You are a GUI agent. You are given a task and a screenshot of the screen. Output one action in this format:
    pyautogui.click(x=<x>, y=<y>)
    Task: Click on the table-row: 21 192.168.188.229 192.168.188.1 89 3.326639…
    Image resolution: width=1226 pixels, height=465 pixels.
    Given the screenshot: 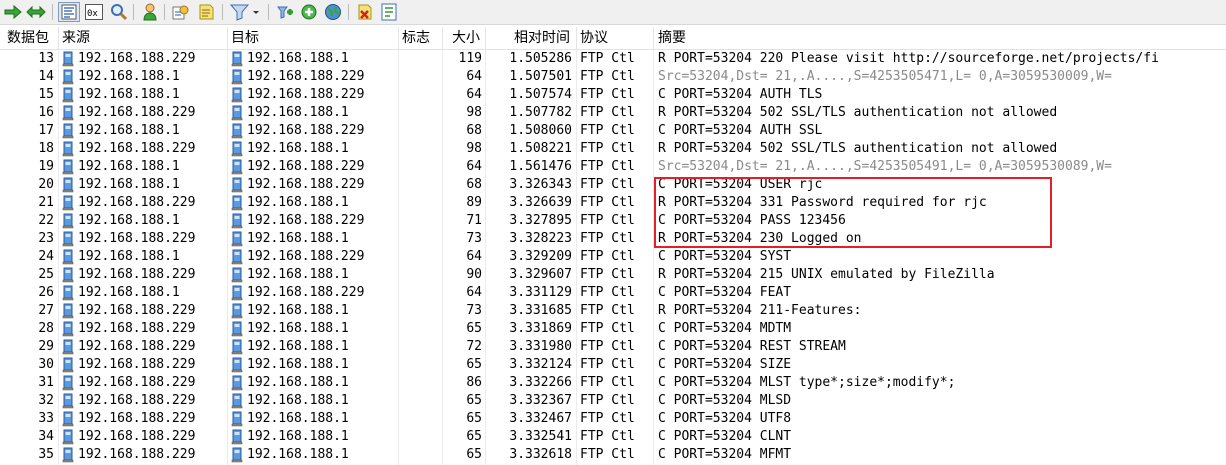 What is the action you would take?
    pyautogui.click(x=613, y=203)
    